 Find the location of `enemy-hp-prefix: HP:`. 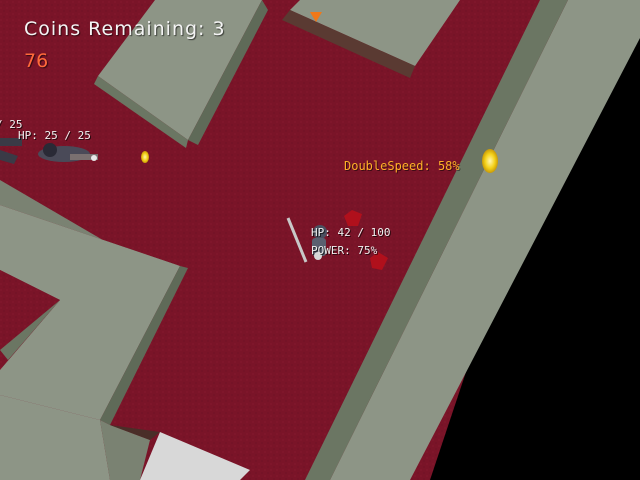

enemy-hp-prefix: HP: is located at coordinates (28, 135).